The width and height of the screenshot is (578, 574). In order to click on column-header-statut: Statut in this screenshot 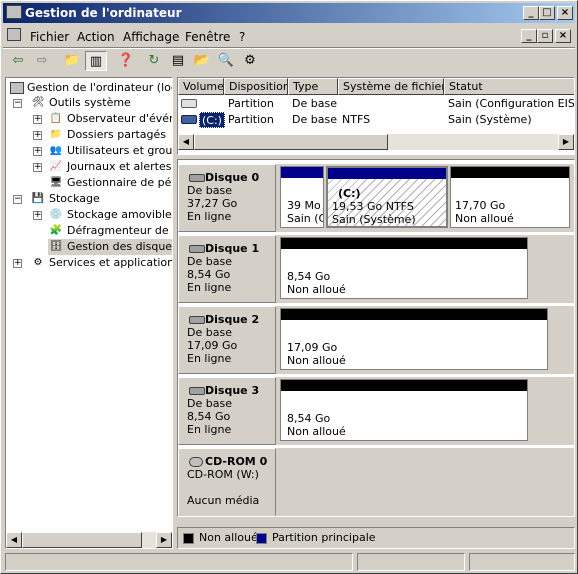, I will do `click(509, 86)`.